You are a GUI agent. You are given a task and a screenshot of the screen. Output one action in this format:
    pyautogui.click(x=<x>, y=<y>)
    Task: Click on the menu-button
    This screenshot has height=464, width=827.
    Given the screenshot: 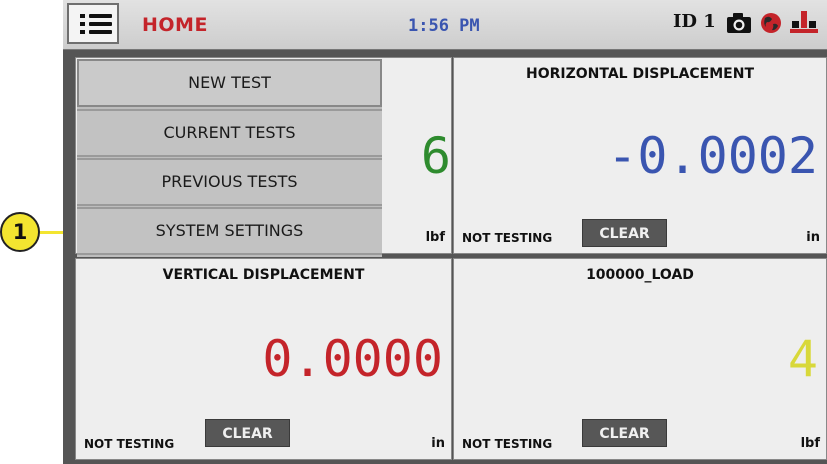 What is the action you would take?
    pyautogui.click(x=93, y=23)
    